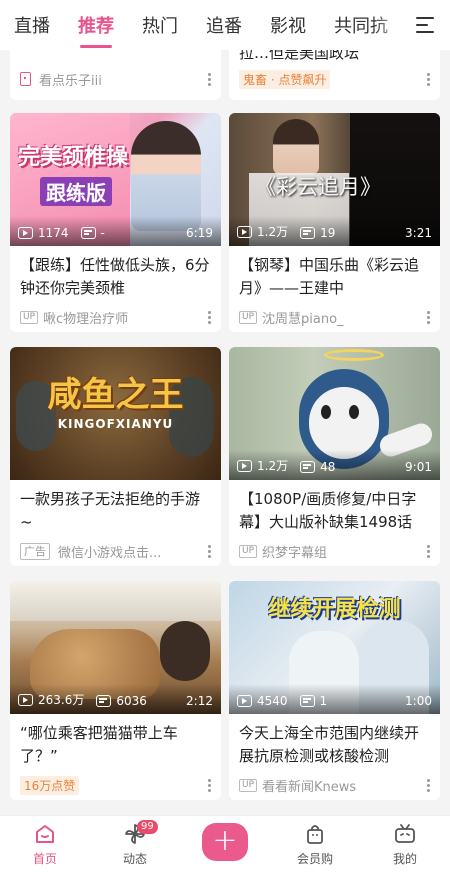 This screenshot has height=875, width=450. Describe the element at coordinates (418, 467) in the screenshot. I see `video-duration: 9:01` at that location.